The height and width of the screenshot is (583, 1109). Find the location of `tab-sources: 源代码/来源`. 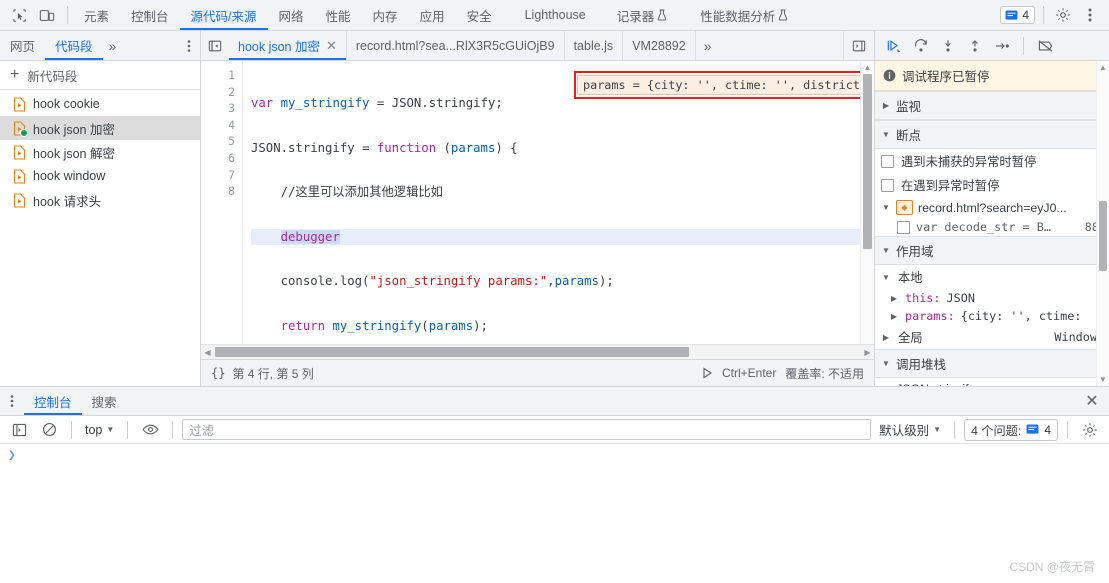

tab-sources: 源代码/来源 is located at coordinates (223, 15).